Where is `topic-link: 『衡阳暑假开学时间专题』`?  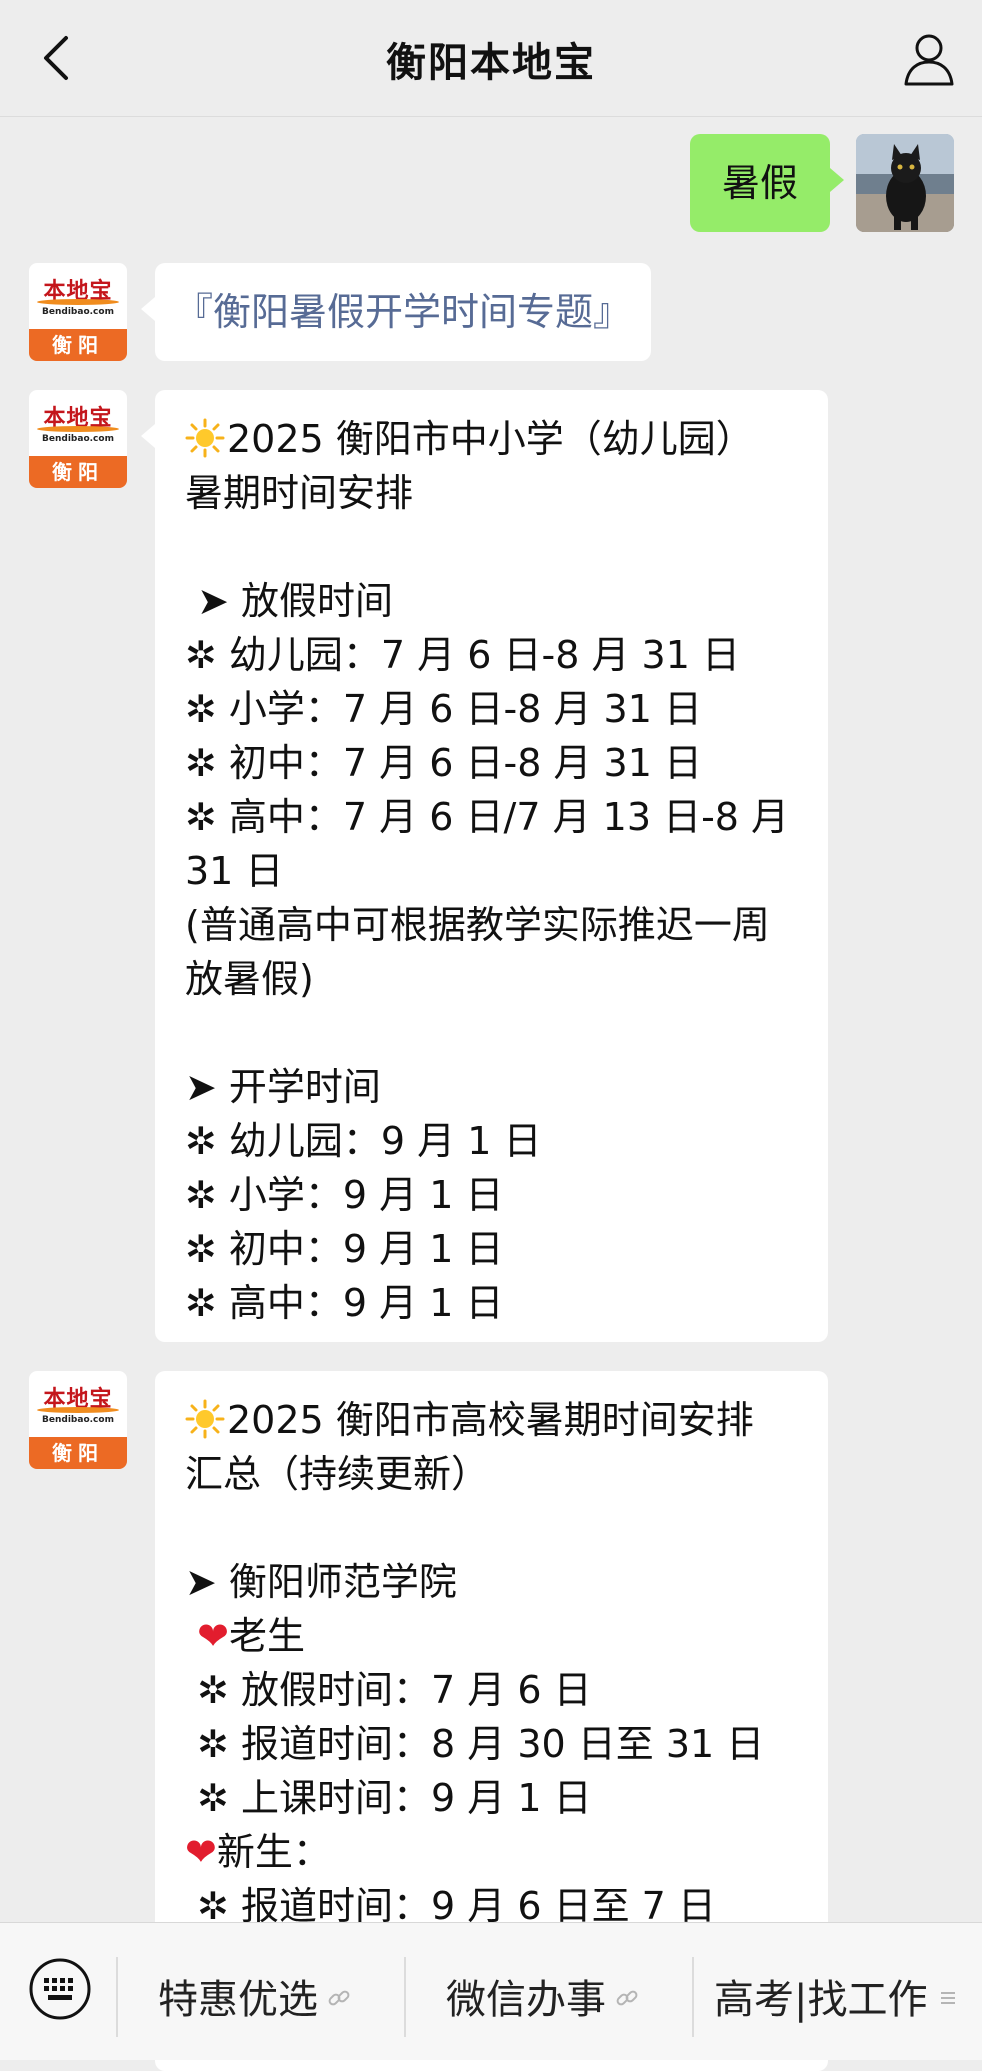 topic-link: 『衡阳暑假开学时间专题』 is located at coordinates (403, 312).